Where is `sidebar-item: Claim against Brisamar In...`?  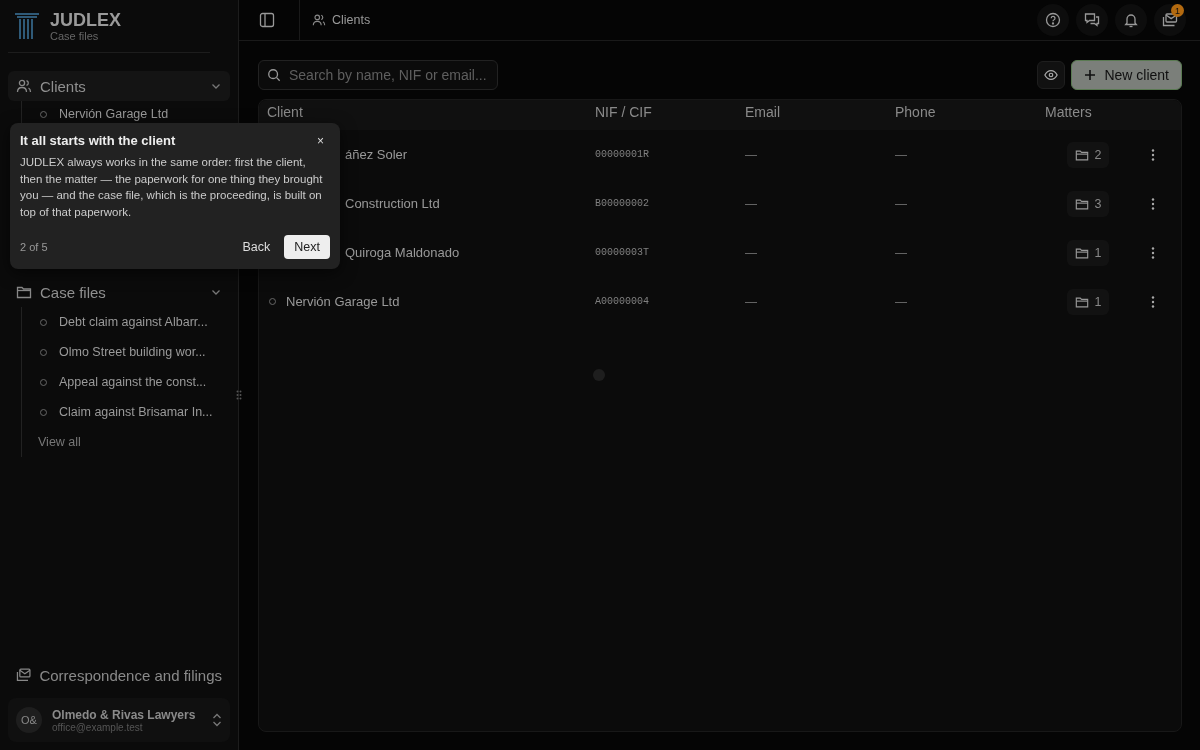 sidebar-item: Claim against Brisamar In... is located at coordinates (126, 412).